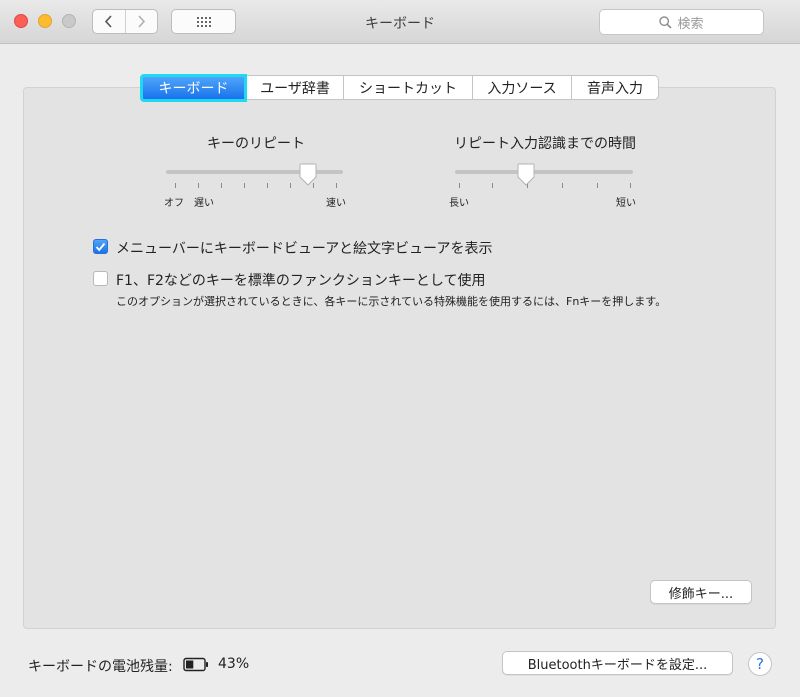  What do you see at coordinates (193, 88) in the screenshot?
I see `tab-keyboard: キーボード` at bounding box center [193, 88].